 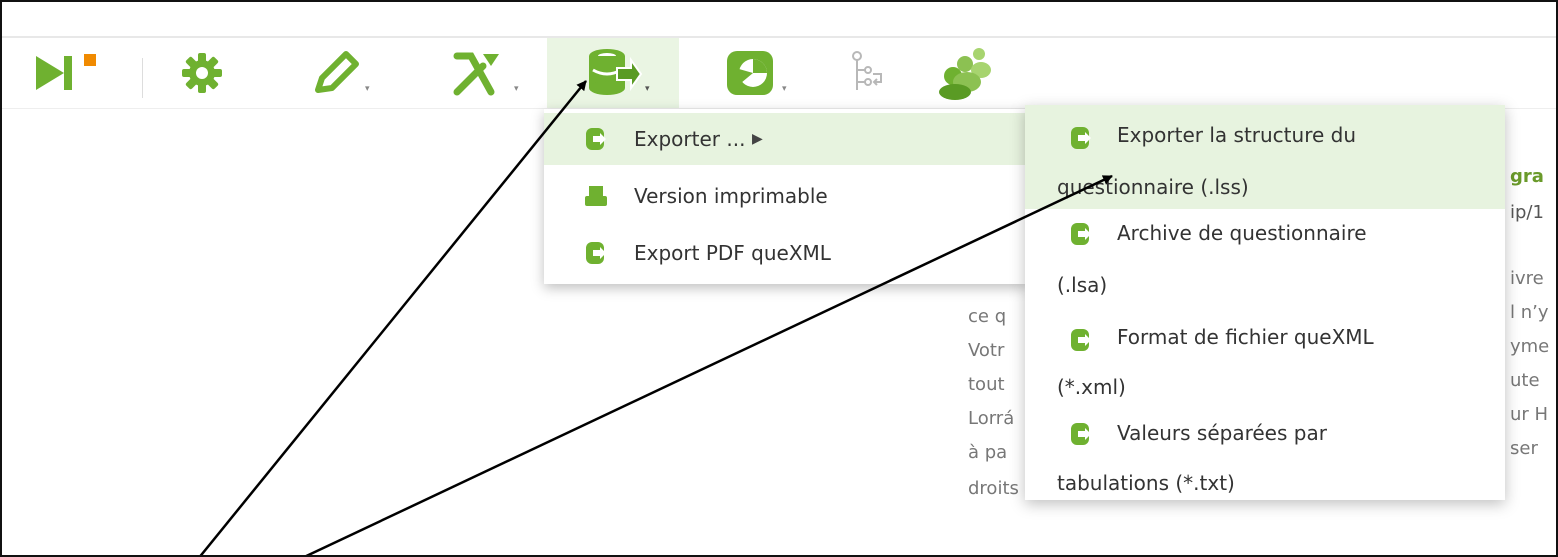 What do you see at coordinates (1242, 233) in the screenshot?
I see `submenu-item-label: Archive de questionnaire` at bounding box center [1242, 233].